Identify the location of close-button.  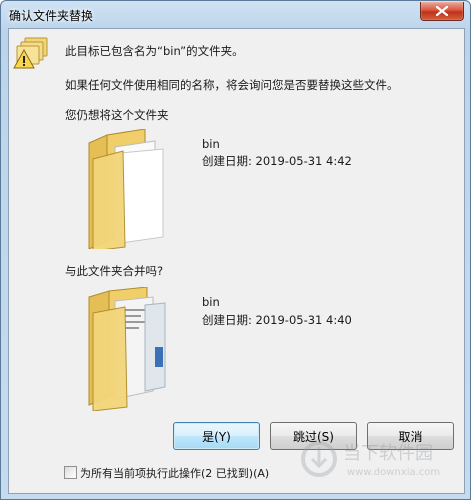
(442, 11).